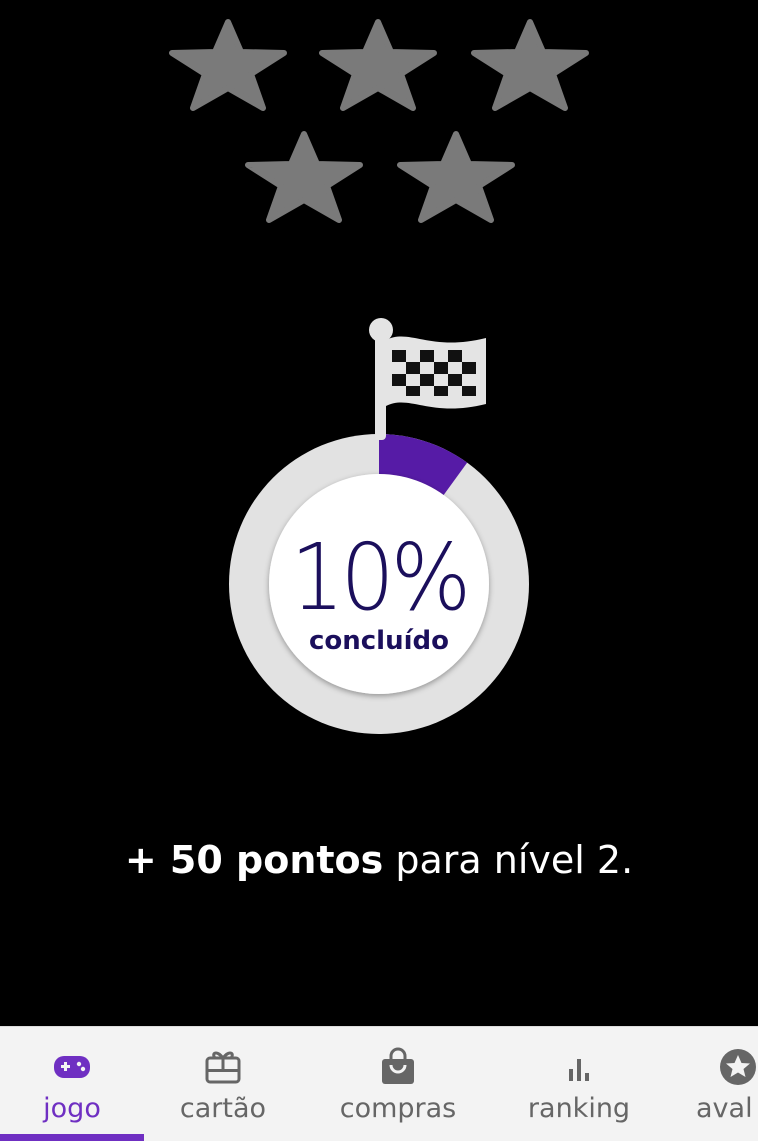 The height and width of the screenshot is (1141, 758). What do you see at coordinates (579, 1067) in the screenshot?
I see `bar-chart-icon` at bounding box center [579, 1067].